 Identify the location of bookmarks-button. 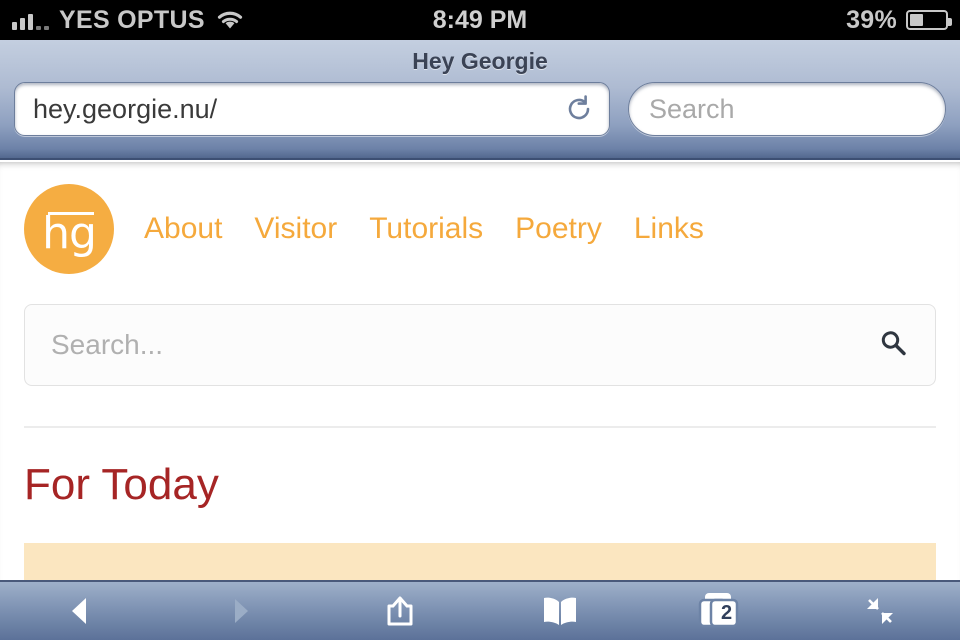
(560, 611).